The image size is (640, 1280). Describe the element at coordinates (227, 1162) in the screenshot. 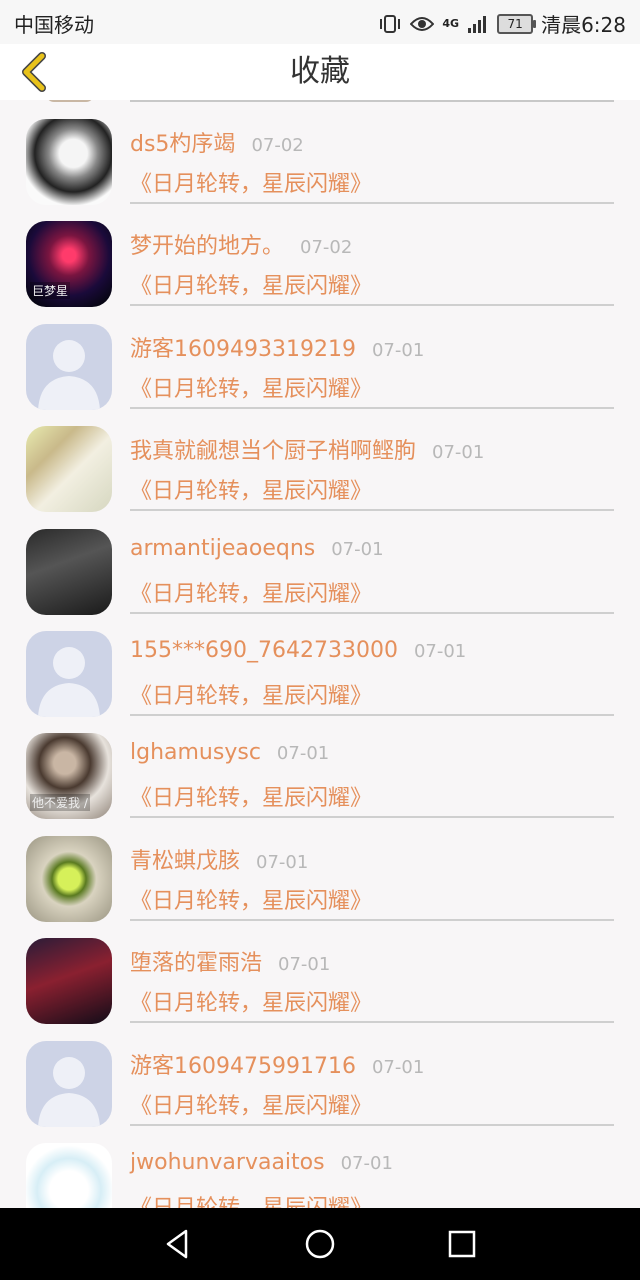

I see `user-name: jwohunvarvaaitos` at that location.